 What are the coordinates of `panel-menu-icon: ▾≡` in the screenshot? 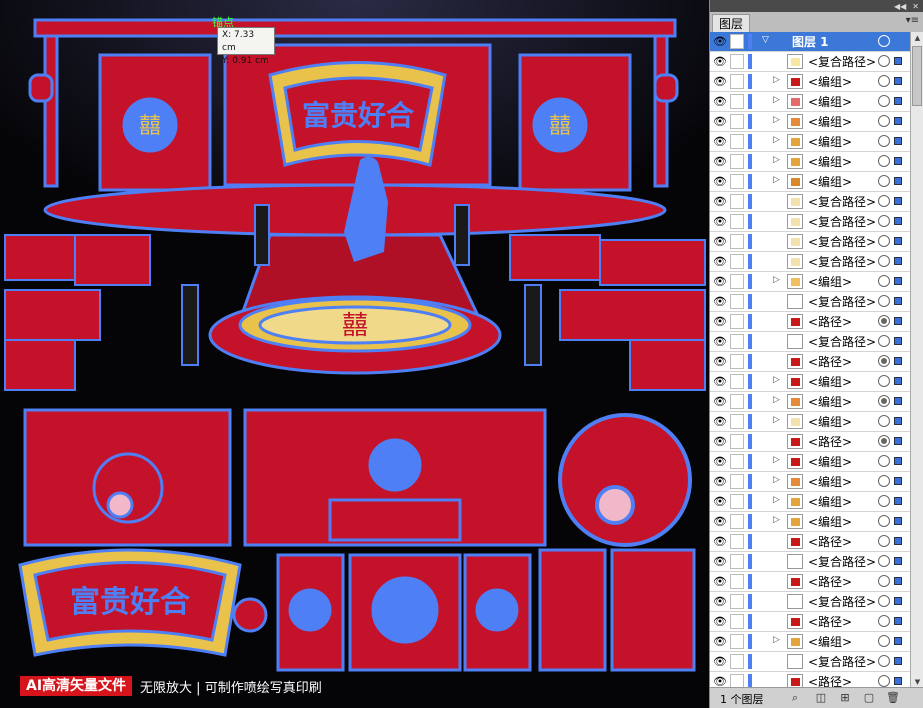 It's located at (912, 20).